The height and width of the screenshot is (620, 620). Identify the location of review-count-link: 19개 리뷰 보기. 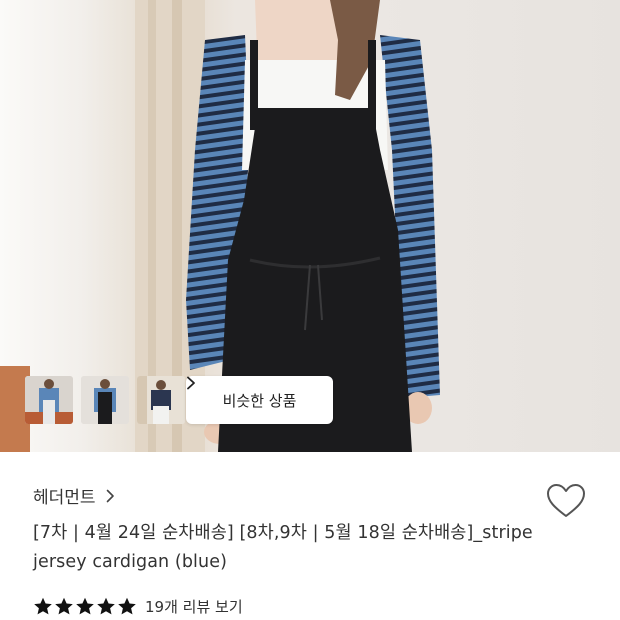
(194, 606).